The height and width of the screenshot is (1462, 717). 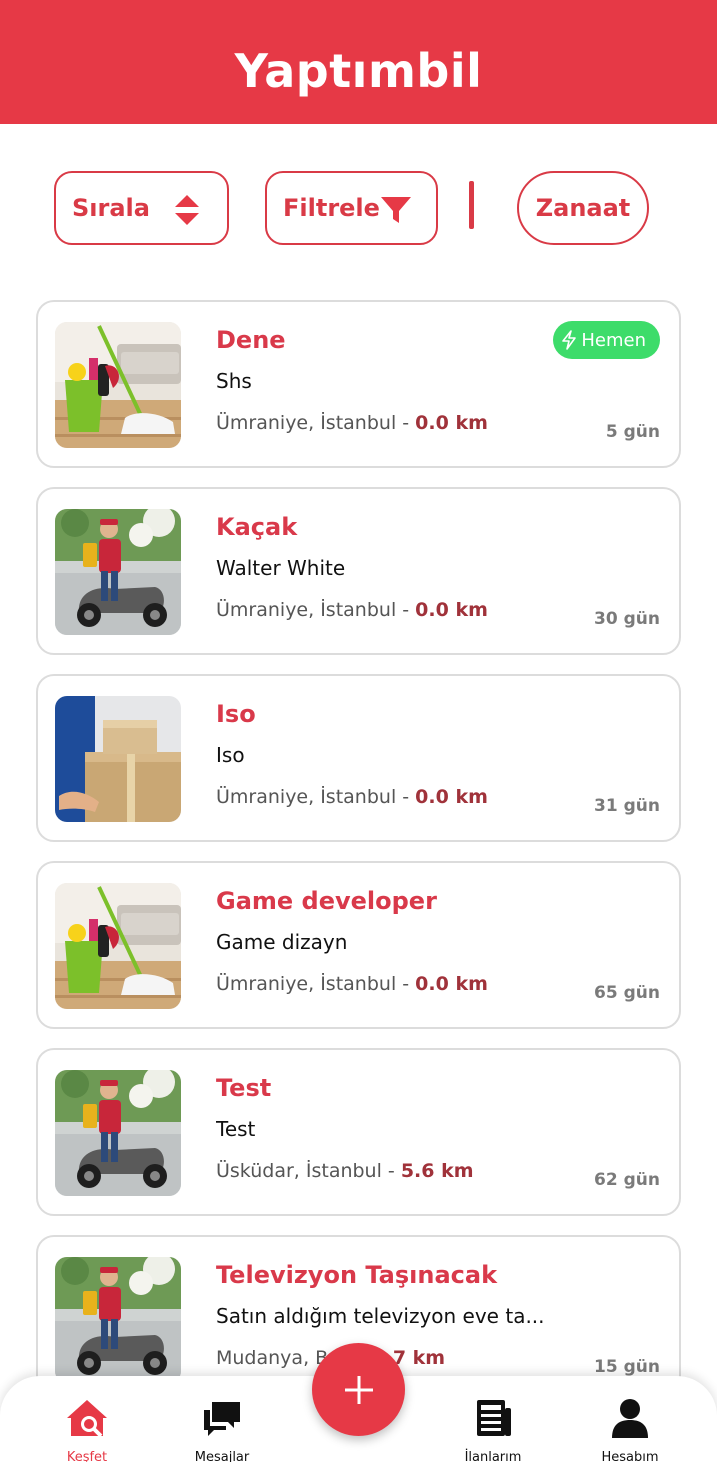 I want to click on listing-age: 30 gün, so click(x=627, y=619).